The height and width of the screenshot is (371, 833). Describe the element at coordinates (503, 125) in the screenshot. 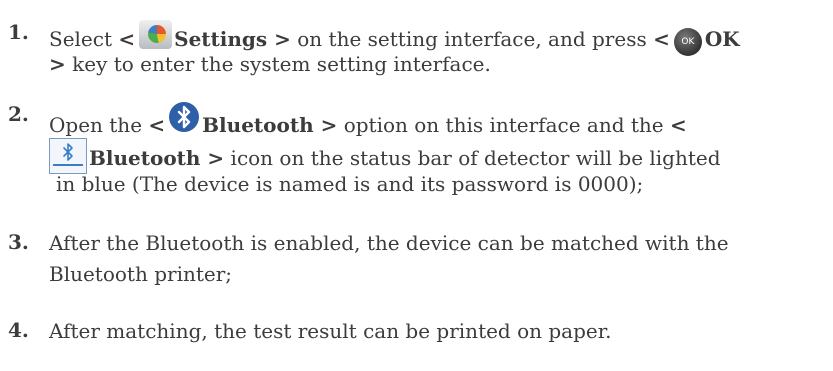

I see `text: option on this interface and the` at that location.